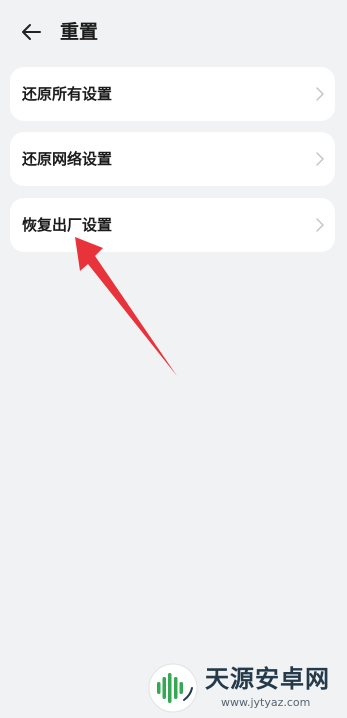  Describe the element at coordinates (266, 702) in the screenshot. I see `watermark-url: www.jytyaz.com` at that location.